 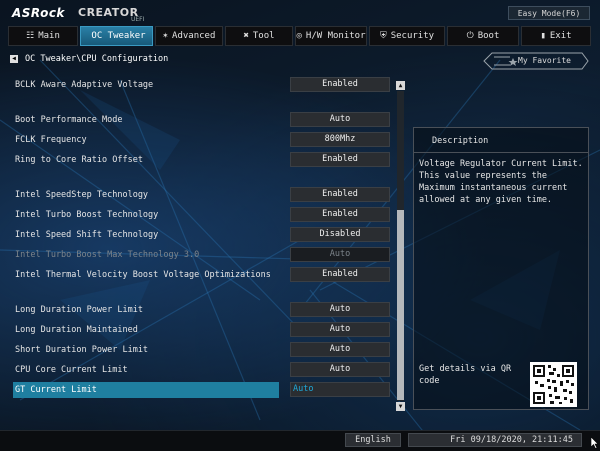 What do you see at coordinates (205, 235) in the screenshot?
I see `setting-row: Intel Speed Shift Technology Disabled` at bounding box center [205, 235].